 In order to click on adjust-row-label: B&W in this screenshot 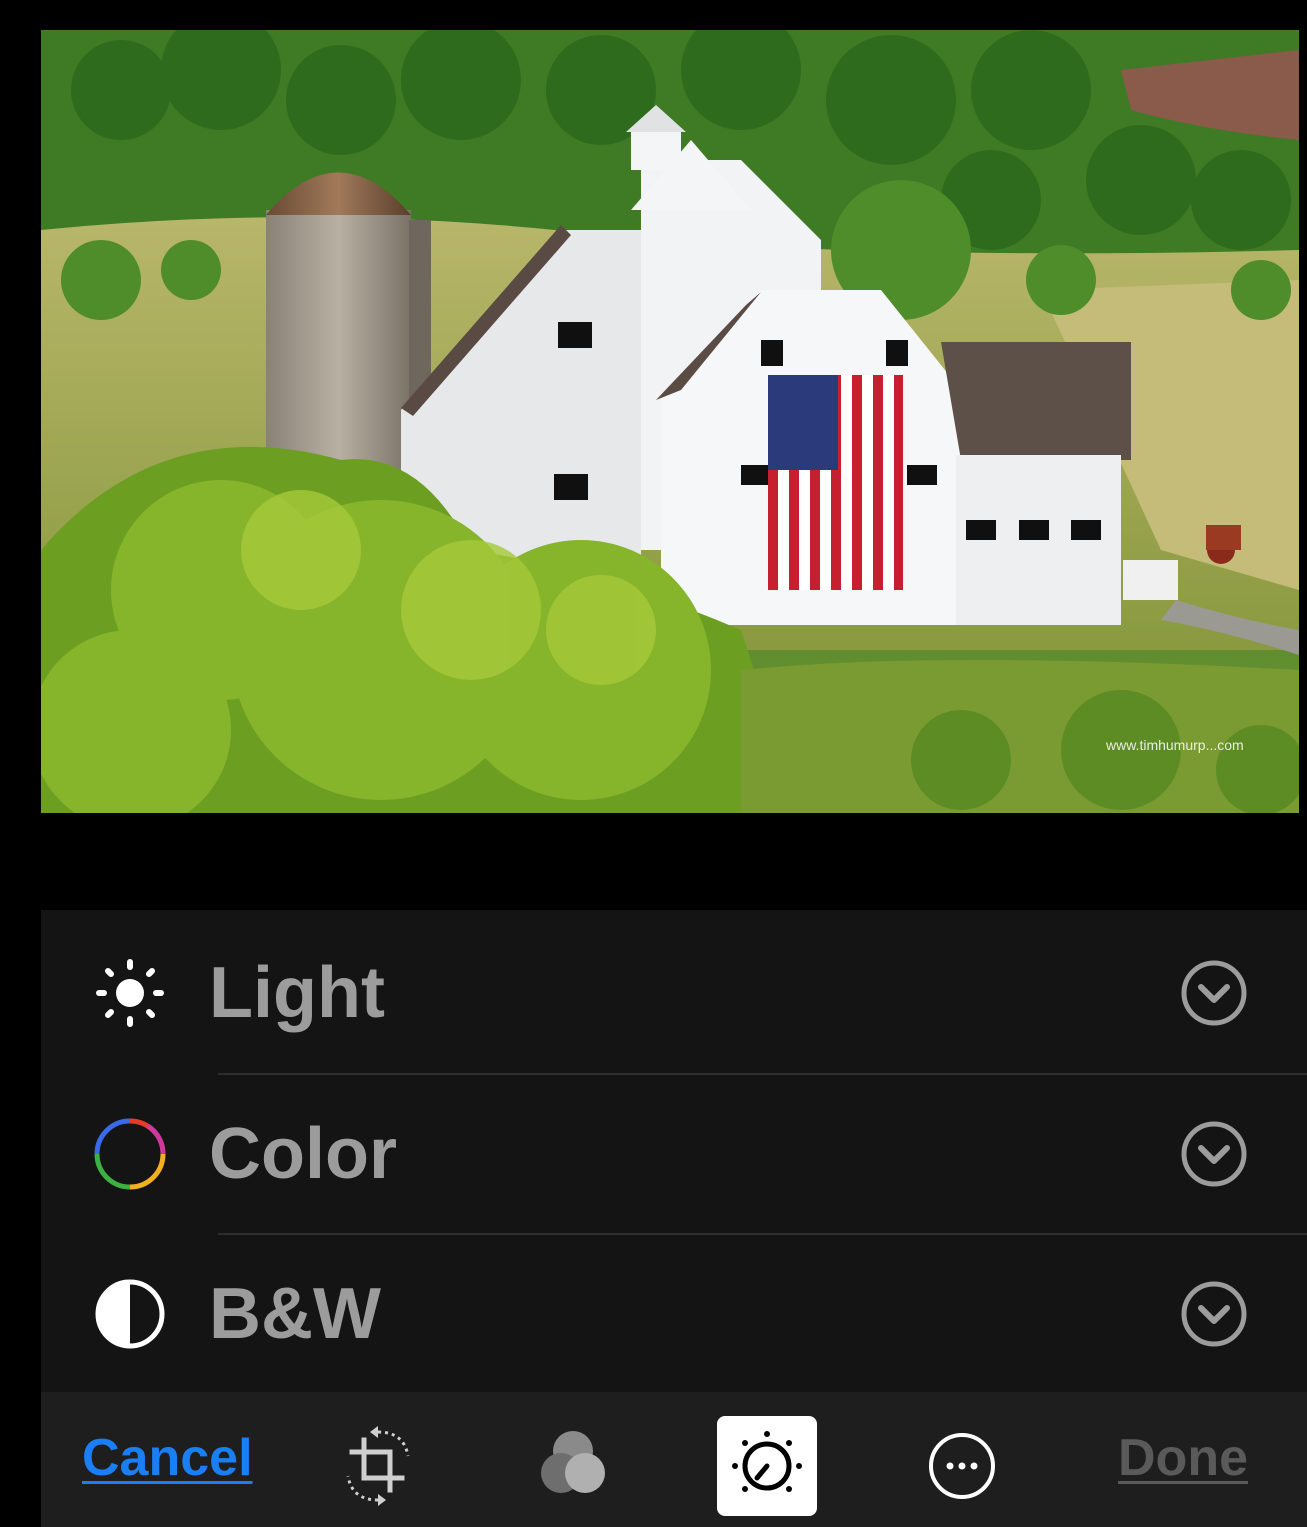, I will do `click(295, 1314)`.